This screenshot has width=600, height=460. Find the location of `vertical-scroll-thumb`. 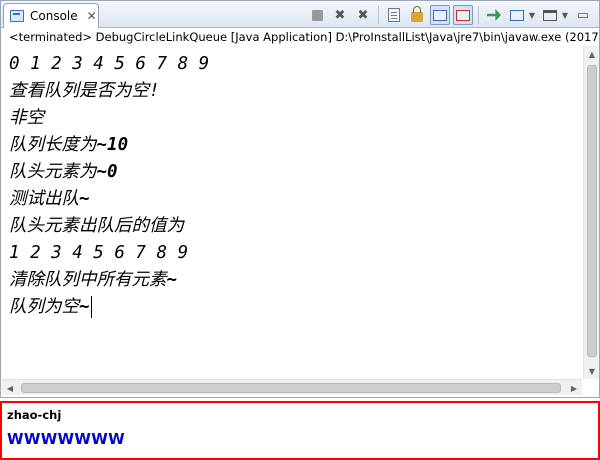

vertical-scroll-thumb is located at coordinates (592, 211).